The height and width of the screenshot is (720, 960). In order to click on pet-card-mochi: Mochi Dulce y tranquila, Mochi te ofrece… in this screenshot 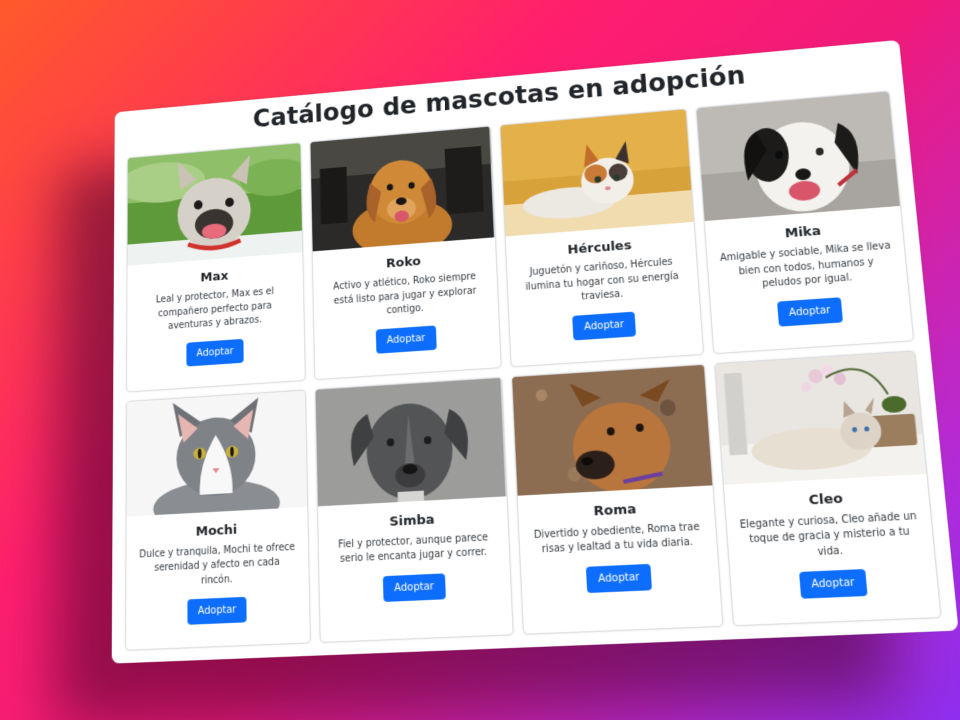, I will do `click(218, 520)`.